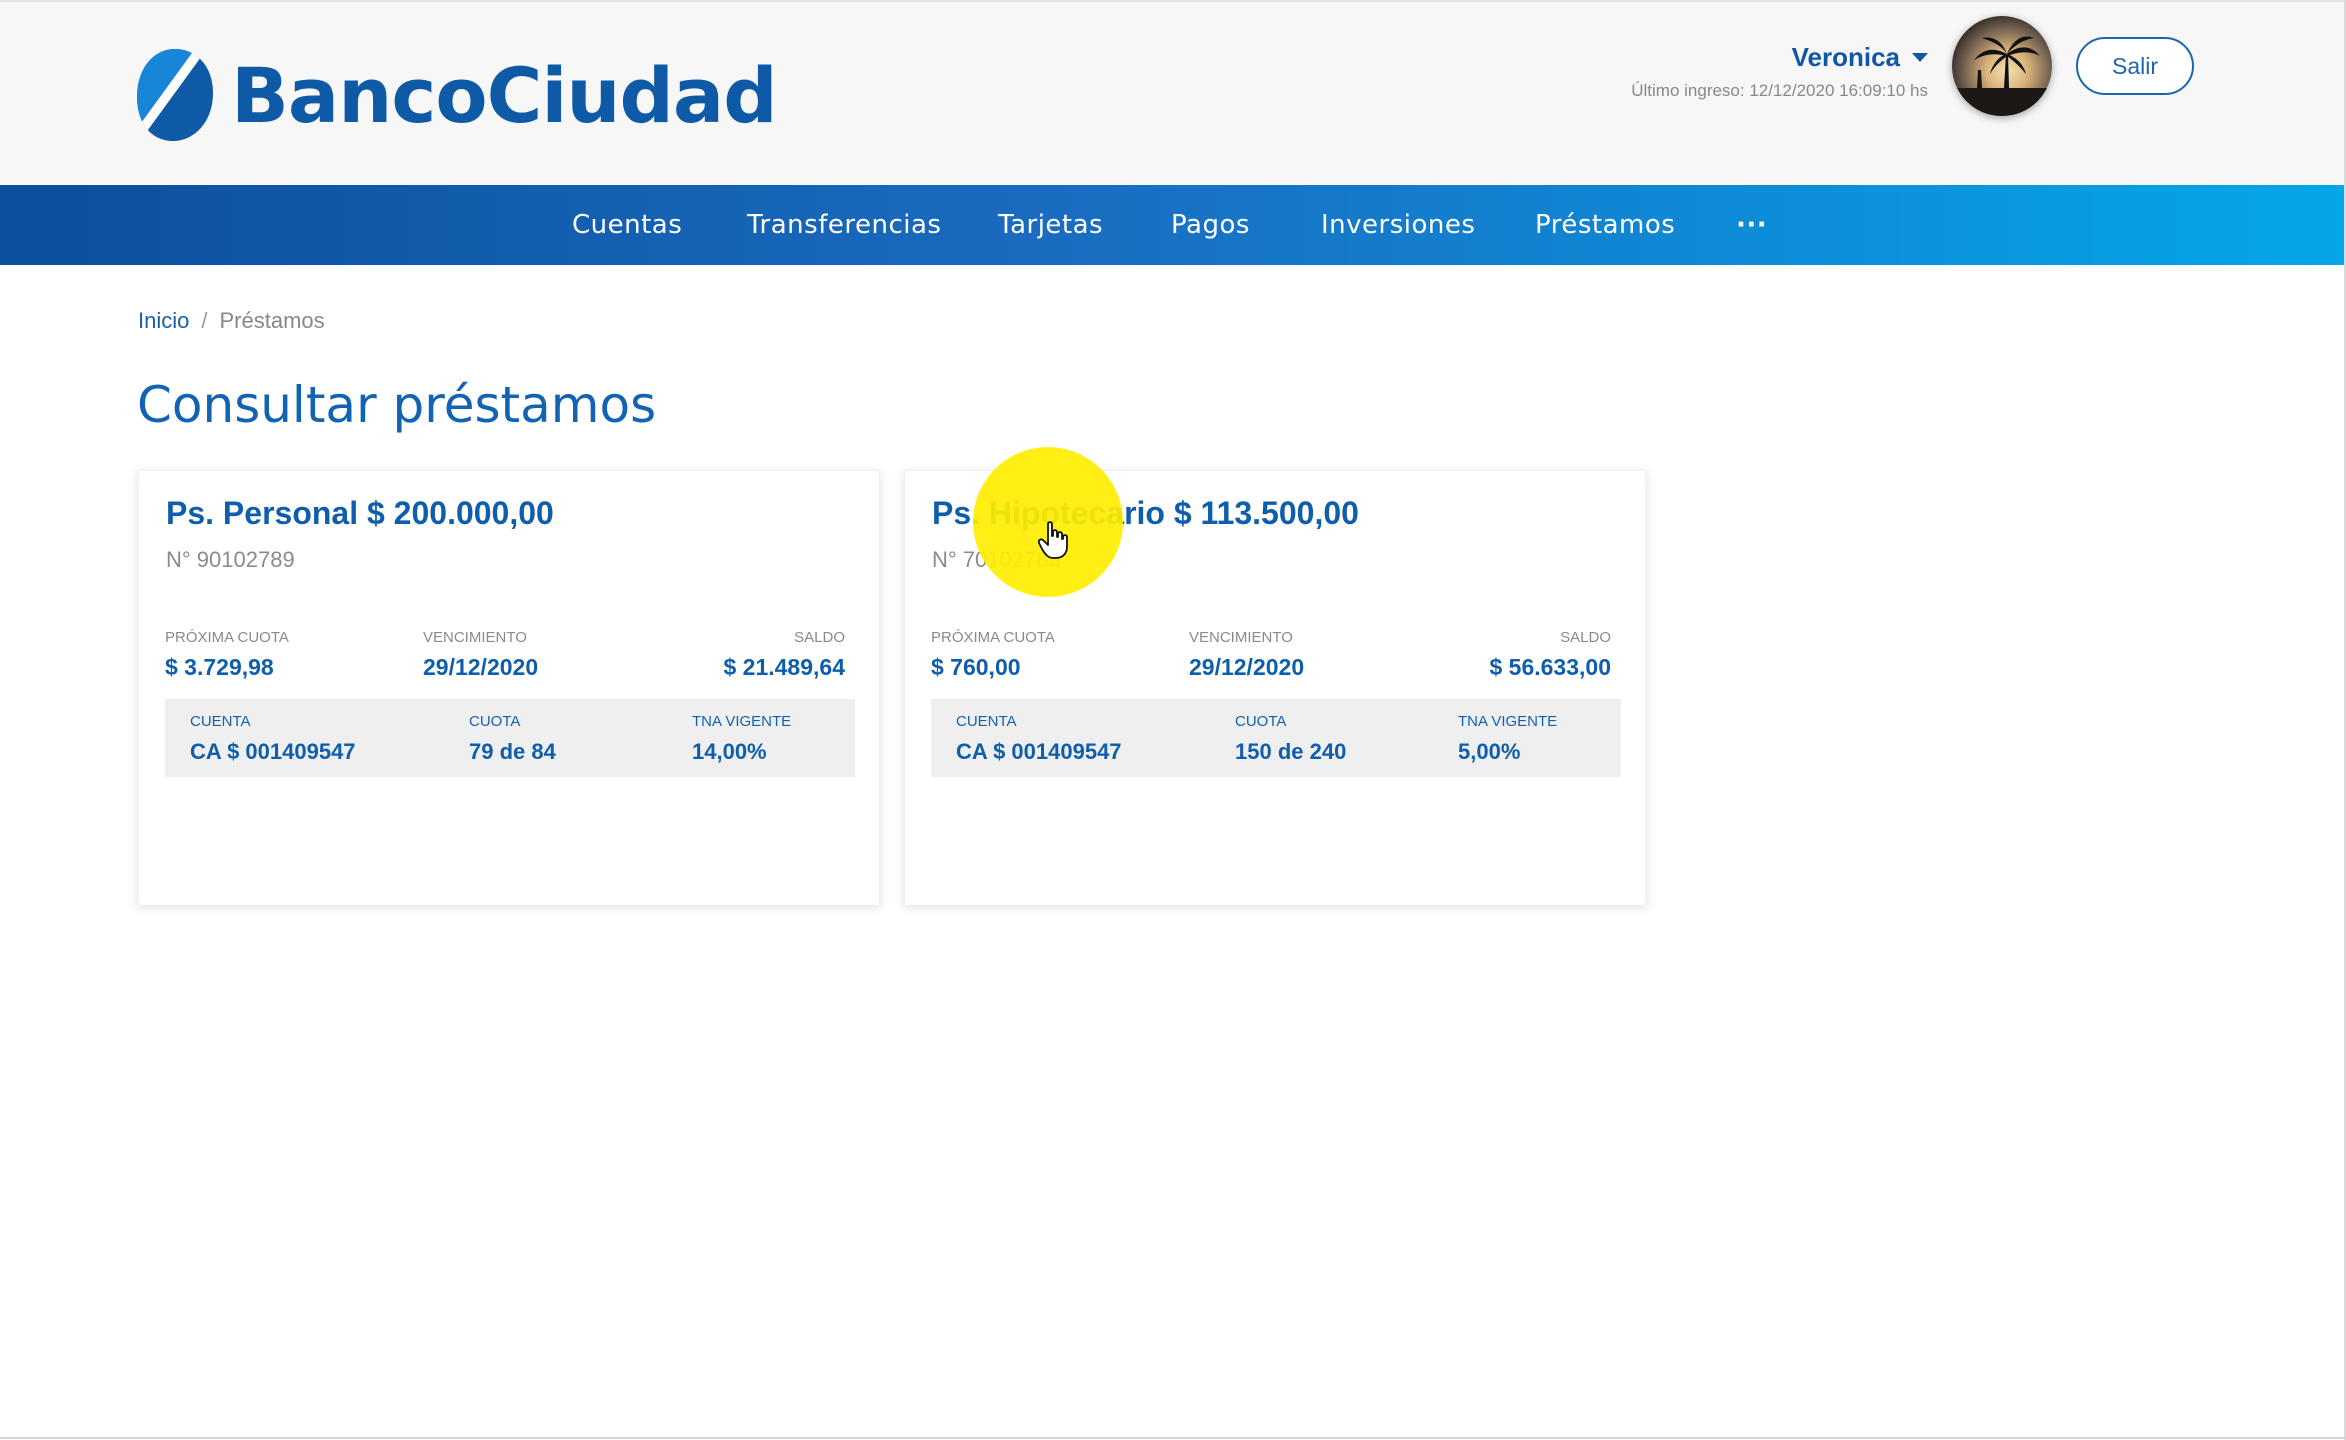 The width and height of the screenshot is (2346, 1440). I want to click on balance-value: $ 21.489,64, so click(784, 667).